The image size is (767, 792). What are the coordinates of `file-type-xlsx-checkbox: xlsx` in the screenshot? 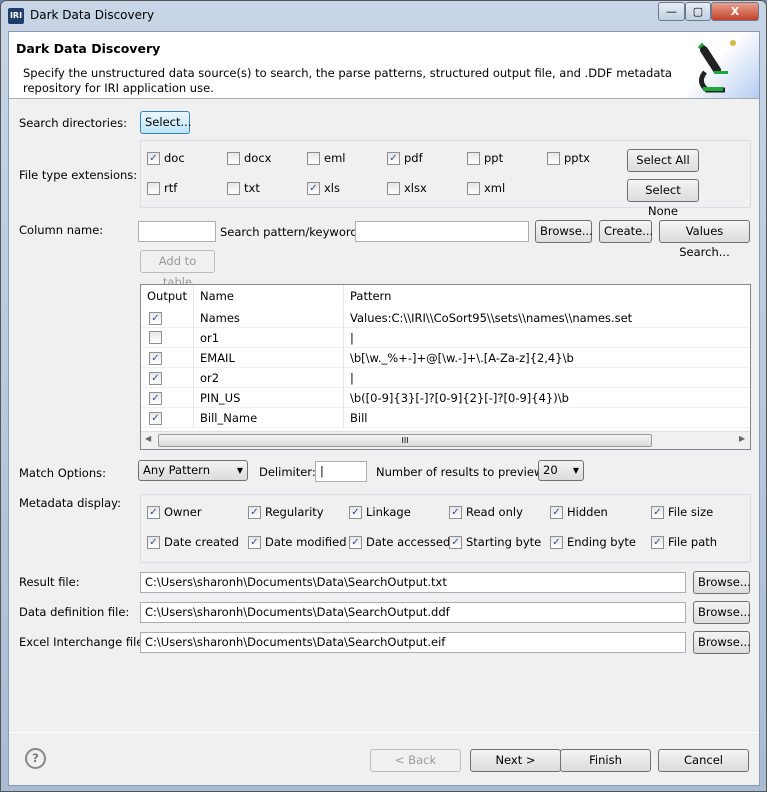 It's located at (407, 188).